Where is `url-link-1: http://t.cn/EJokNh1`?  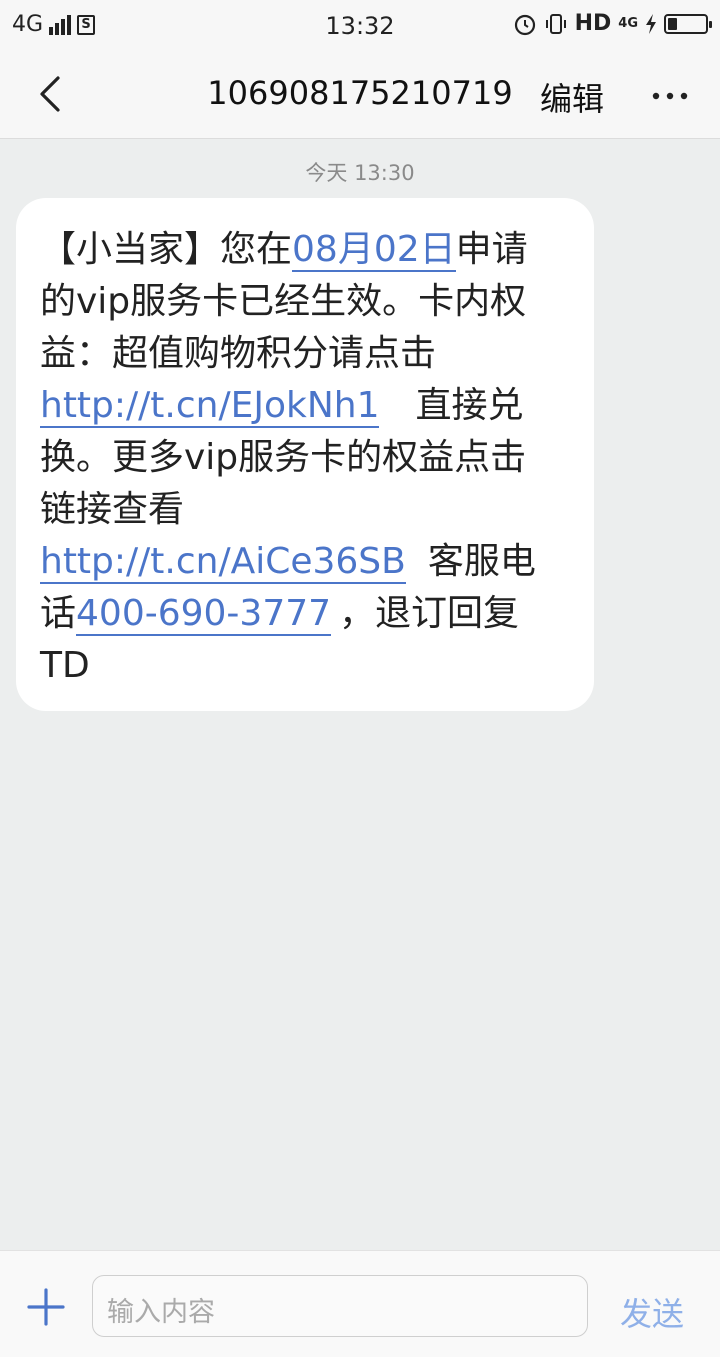 url-link-1: http://t.cn/EJokNh1 is located at coordinates (210, 406).